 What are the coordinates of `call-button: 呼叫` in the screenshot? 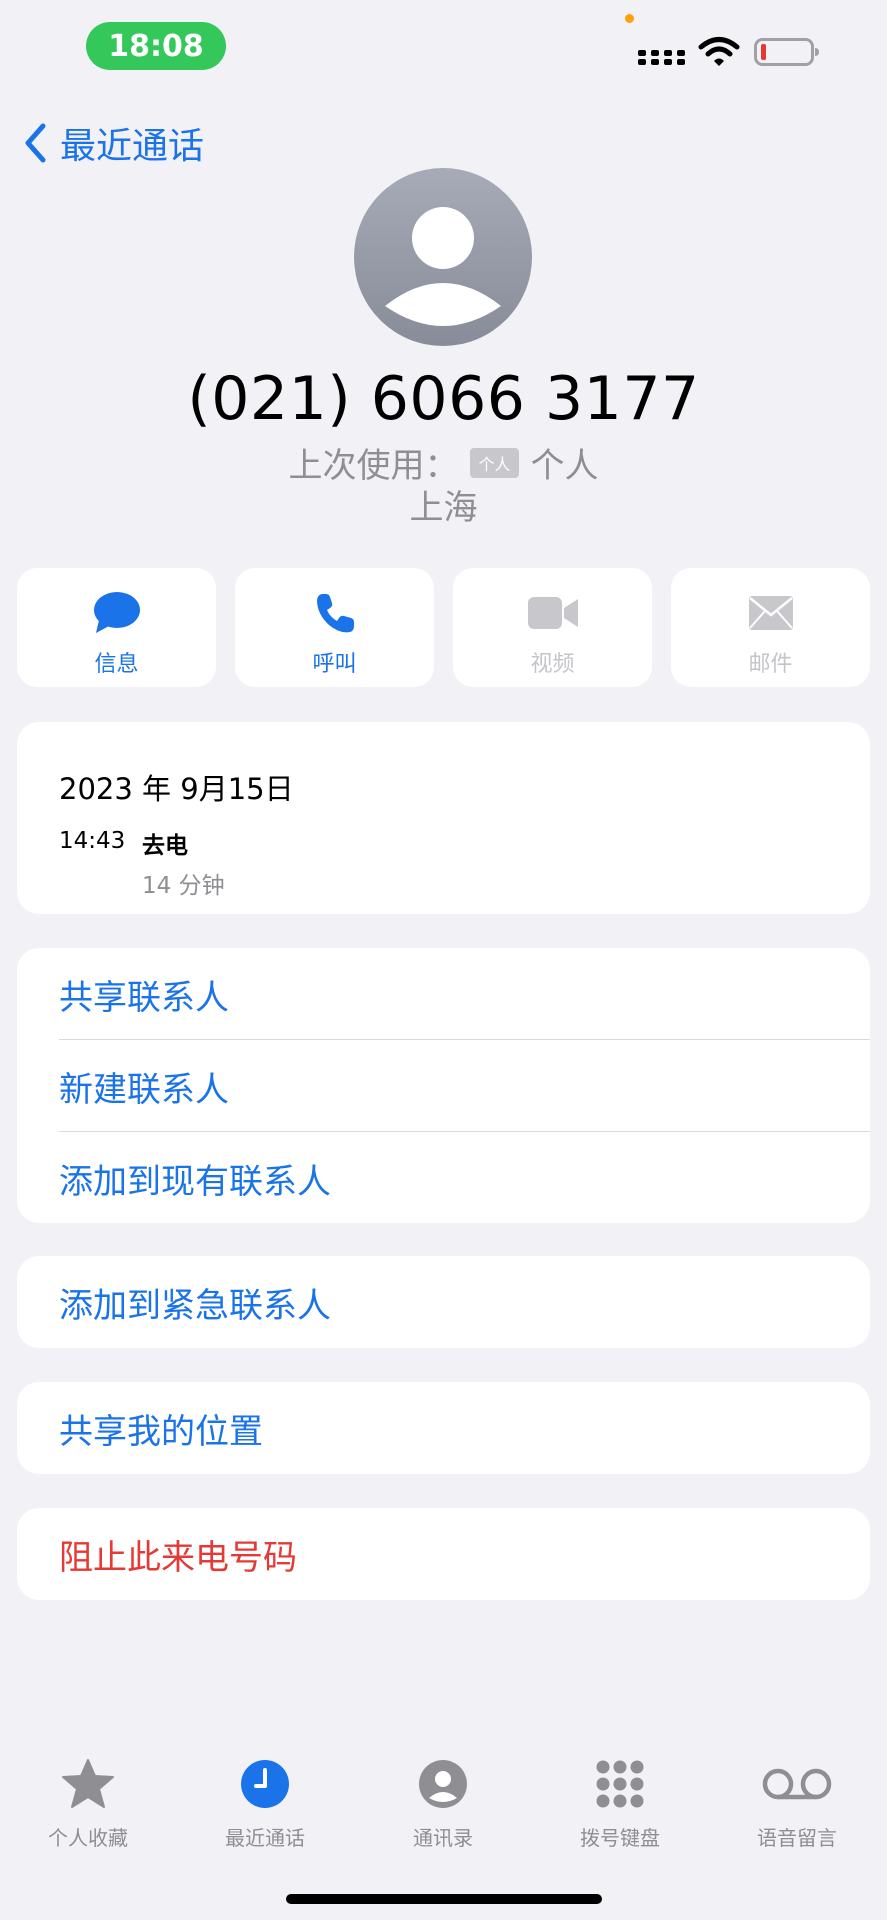 It's located at (334, 627).